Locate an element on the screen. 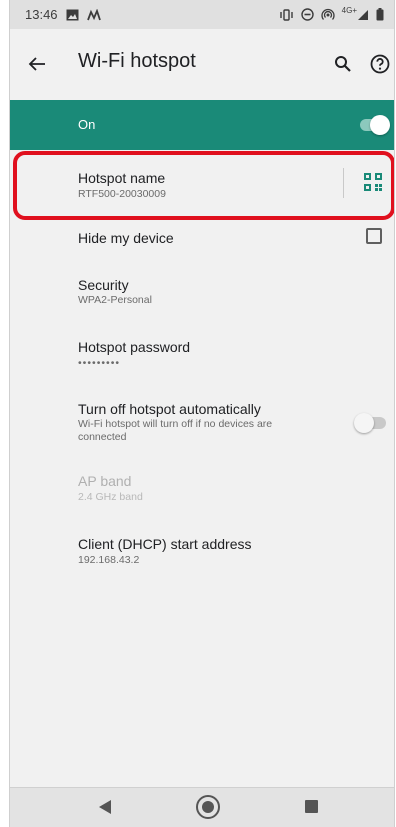 Image resolution: width=396 pixels, height=827 pixels. back-arrow-icon is located at coordinates (37, 64).